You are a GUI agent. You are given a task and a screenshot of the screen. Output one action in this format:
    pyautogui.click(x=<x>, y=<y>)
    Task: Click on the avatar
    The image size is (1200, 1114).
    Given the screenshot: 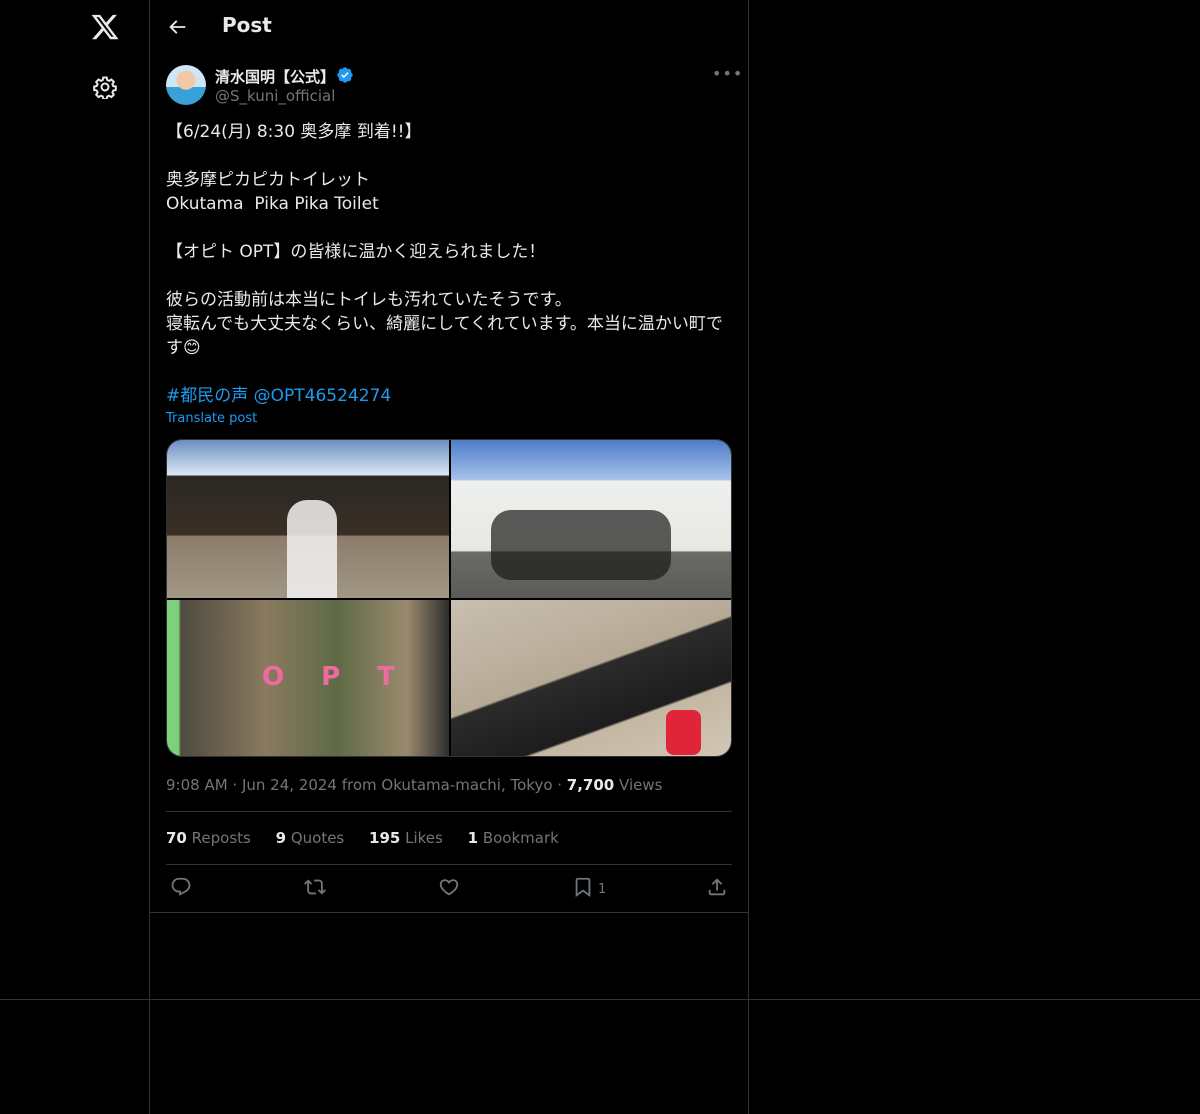 What is the action you would take?
    pyautogui.click(x=186, y=85)
    